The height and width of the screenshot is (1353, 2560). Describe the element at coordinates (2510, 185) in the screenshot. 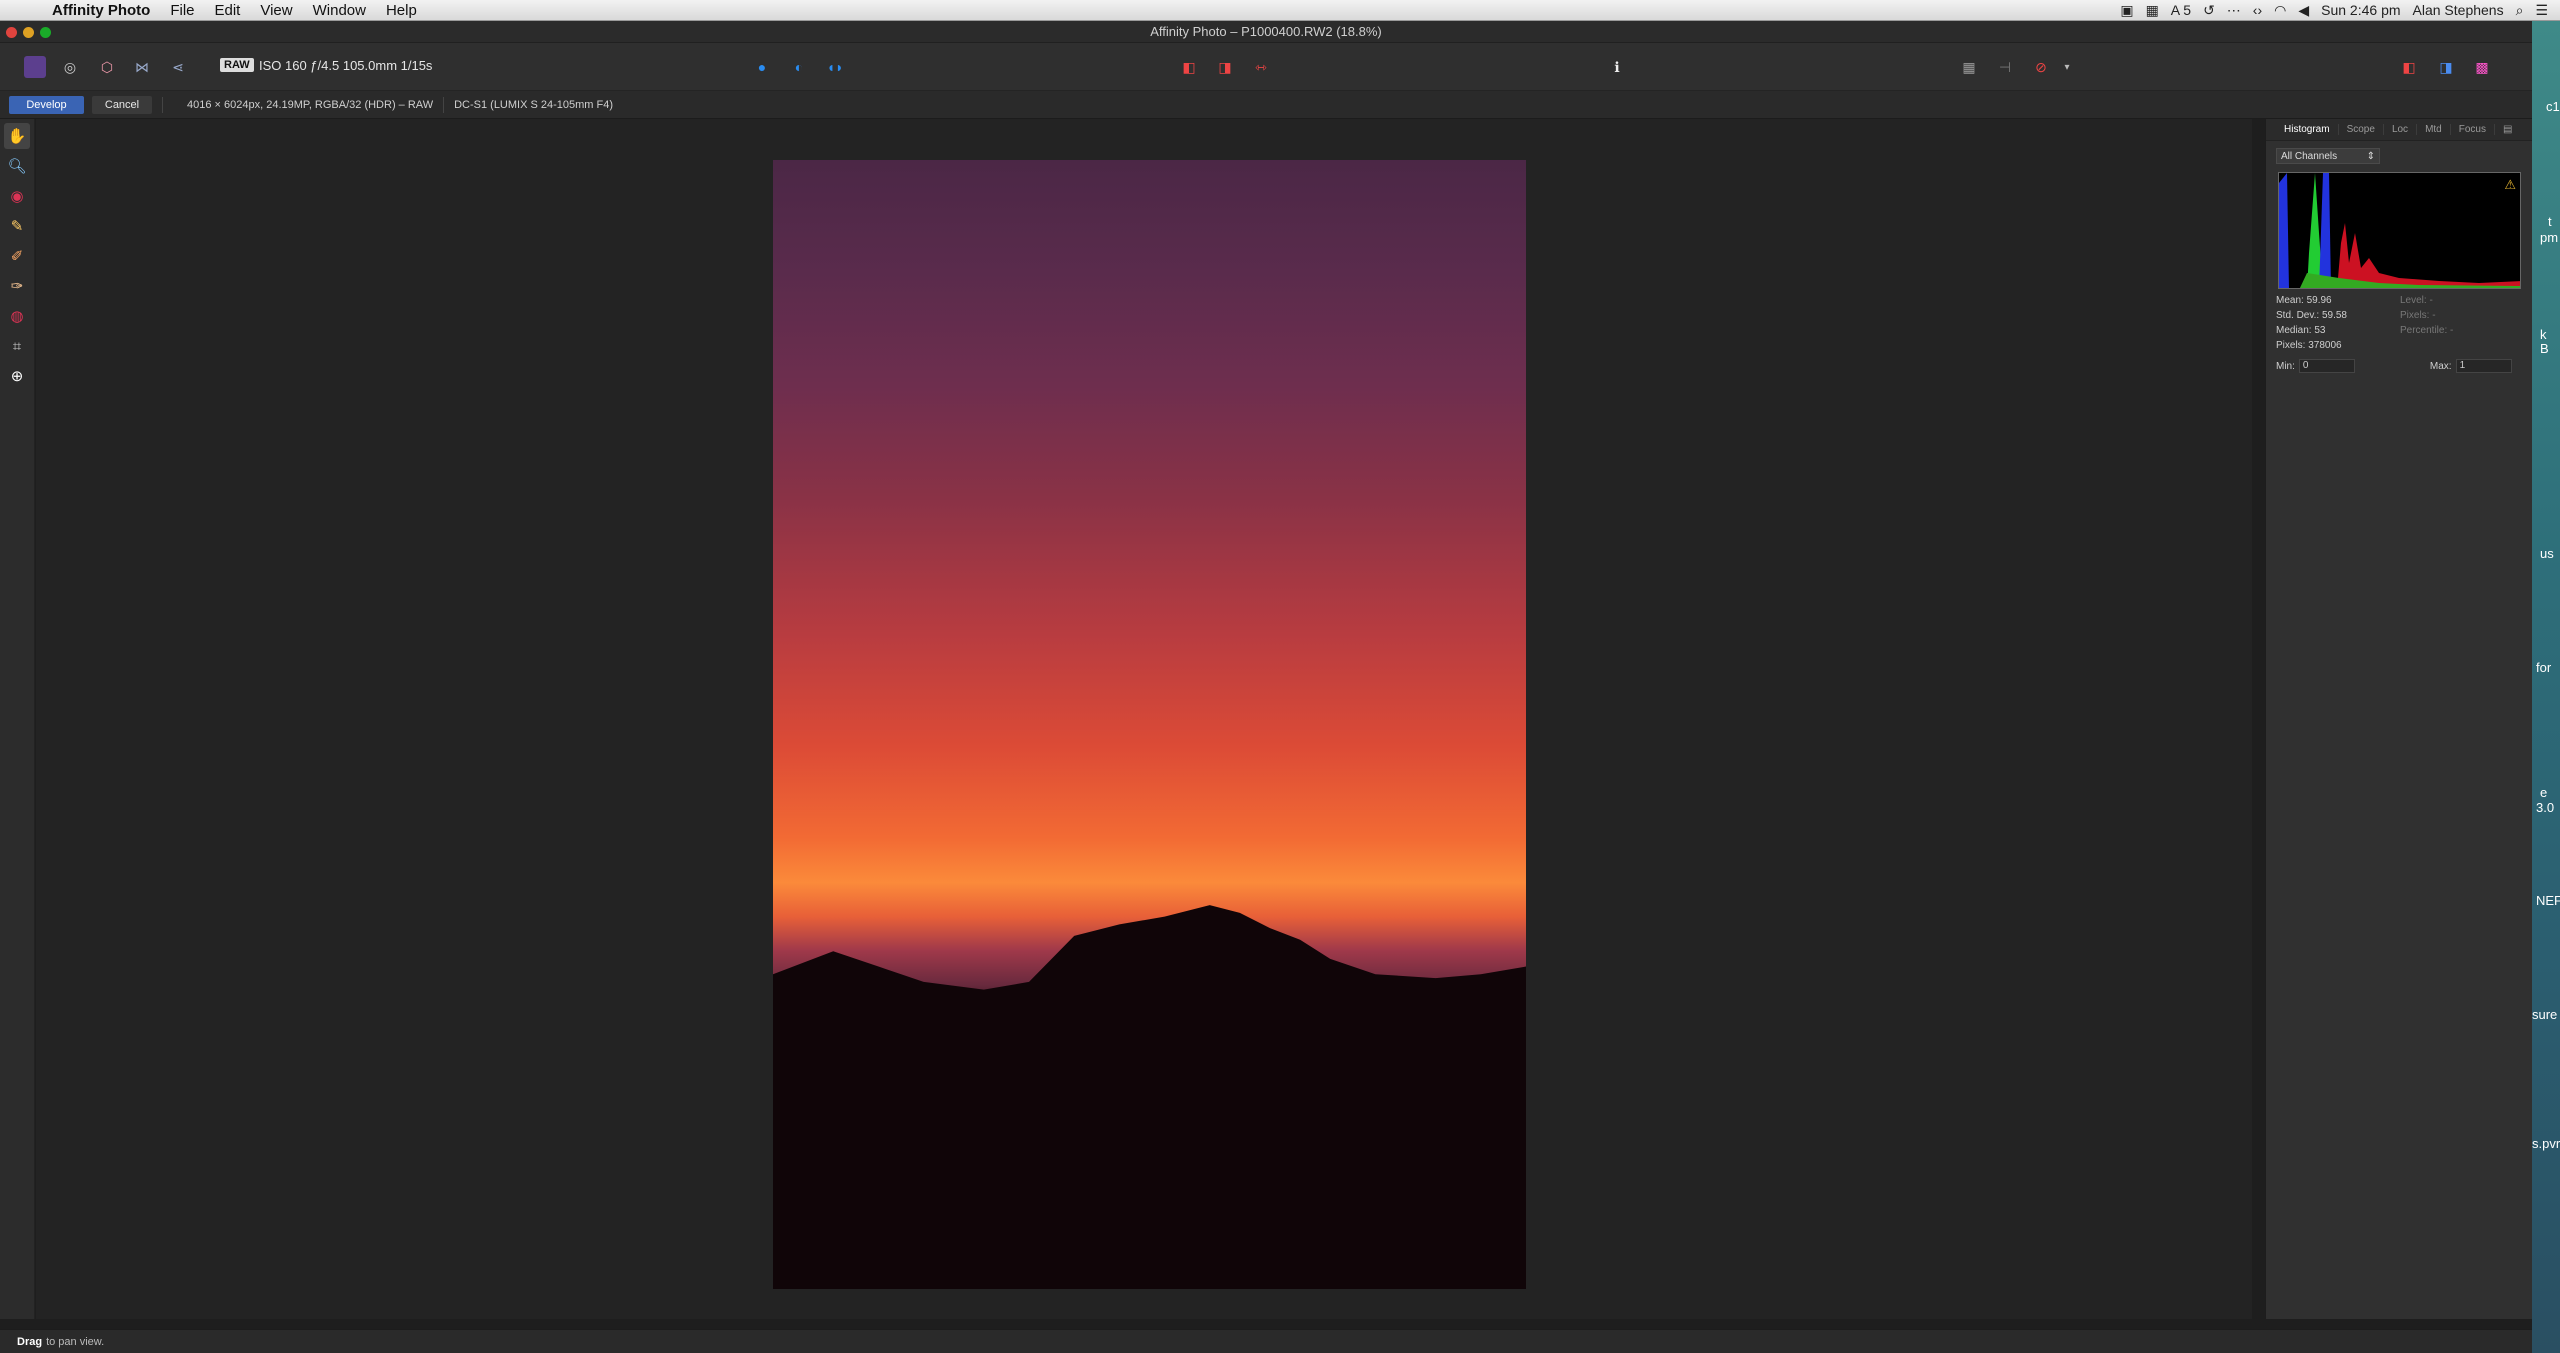

I see `warning-icon: ⚠` at that location.